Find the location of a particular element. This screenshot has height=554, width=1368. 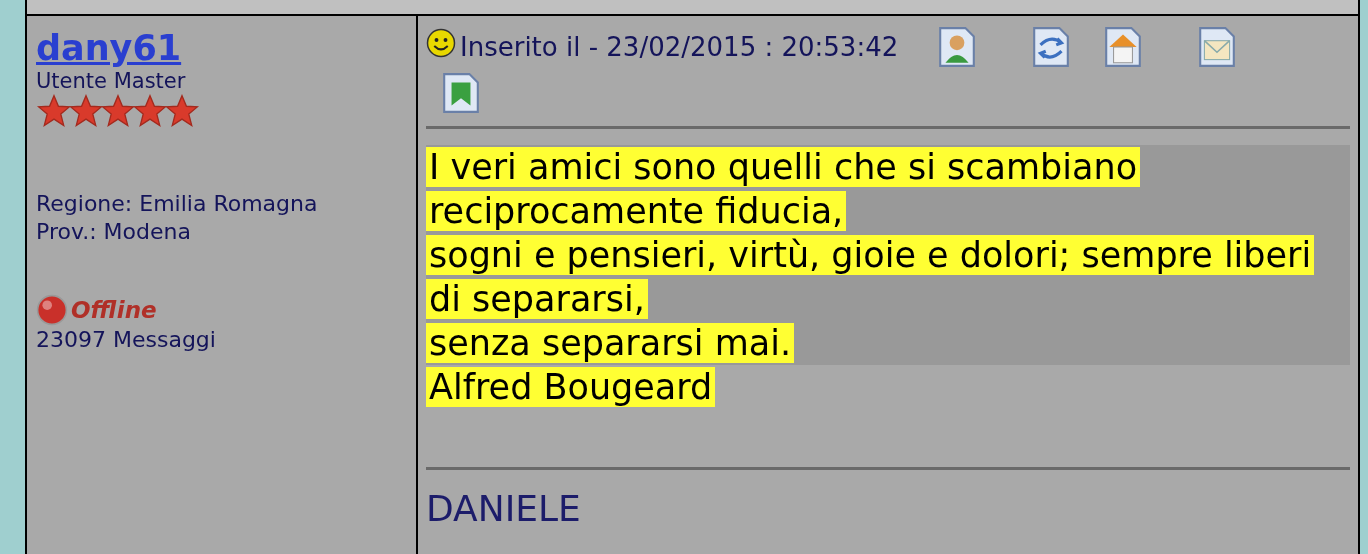

bookmark-icon is located at coordinates (461, 93).